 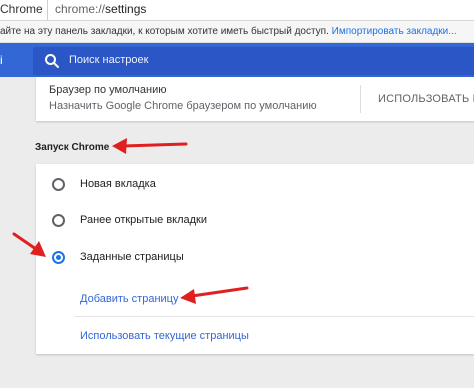 I want to click on vertical-divider, so click(x=360, y=99).